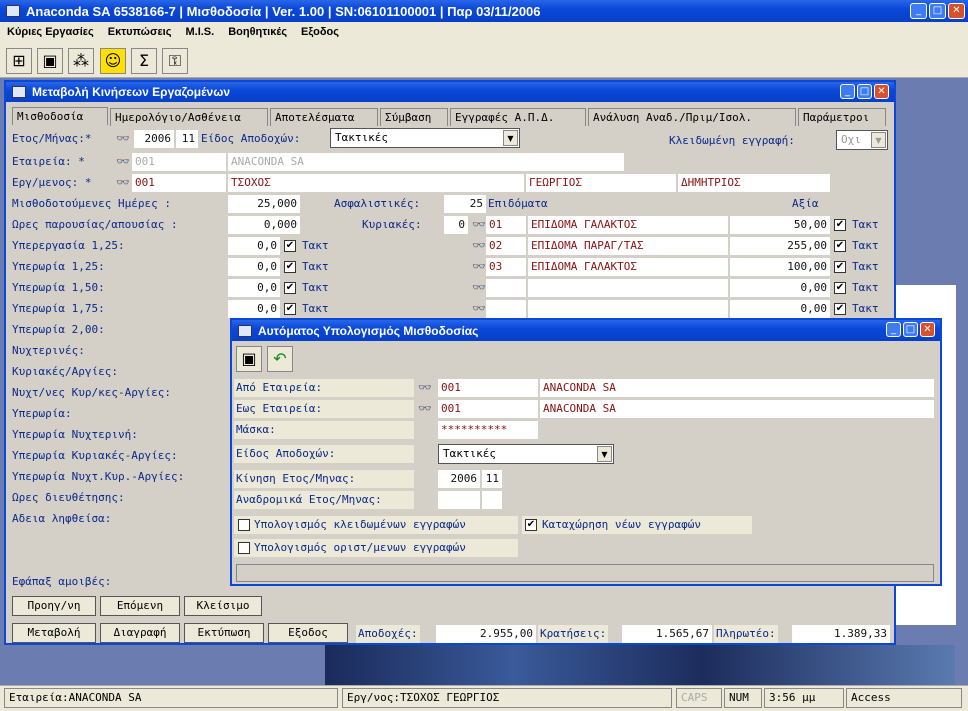 The image size is (968, 711). I want to click on tree-icon: ⊞, so click(19, 61).